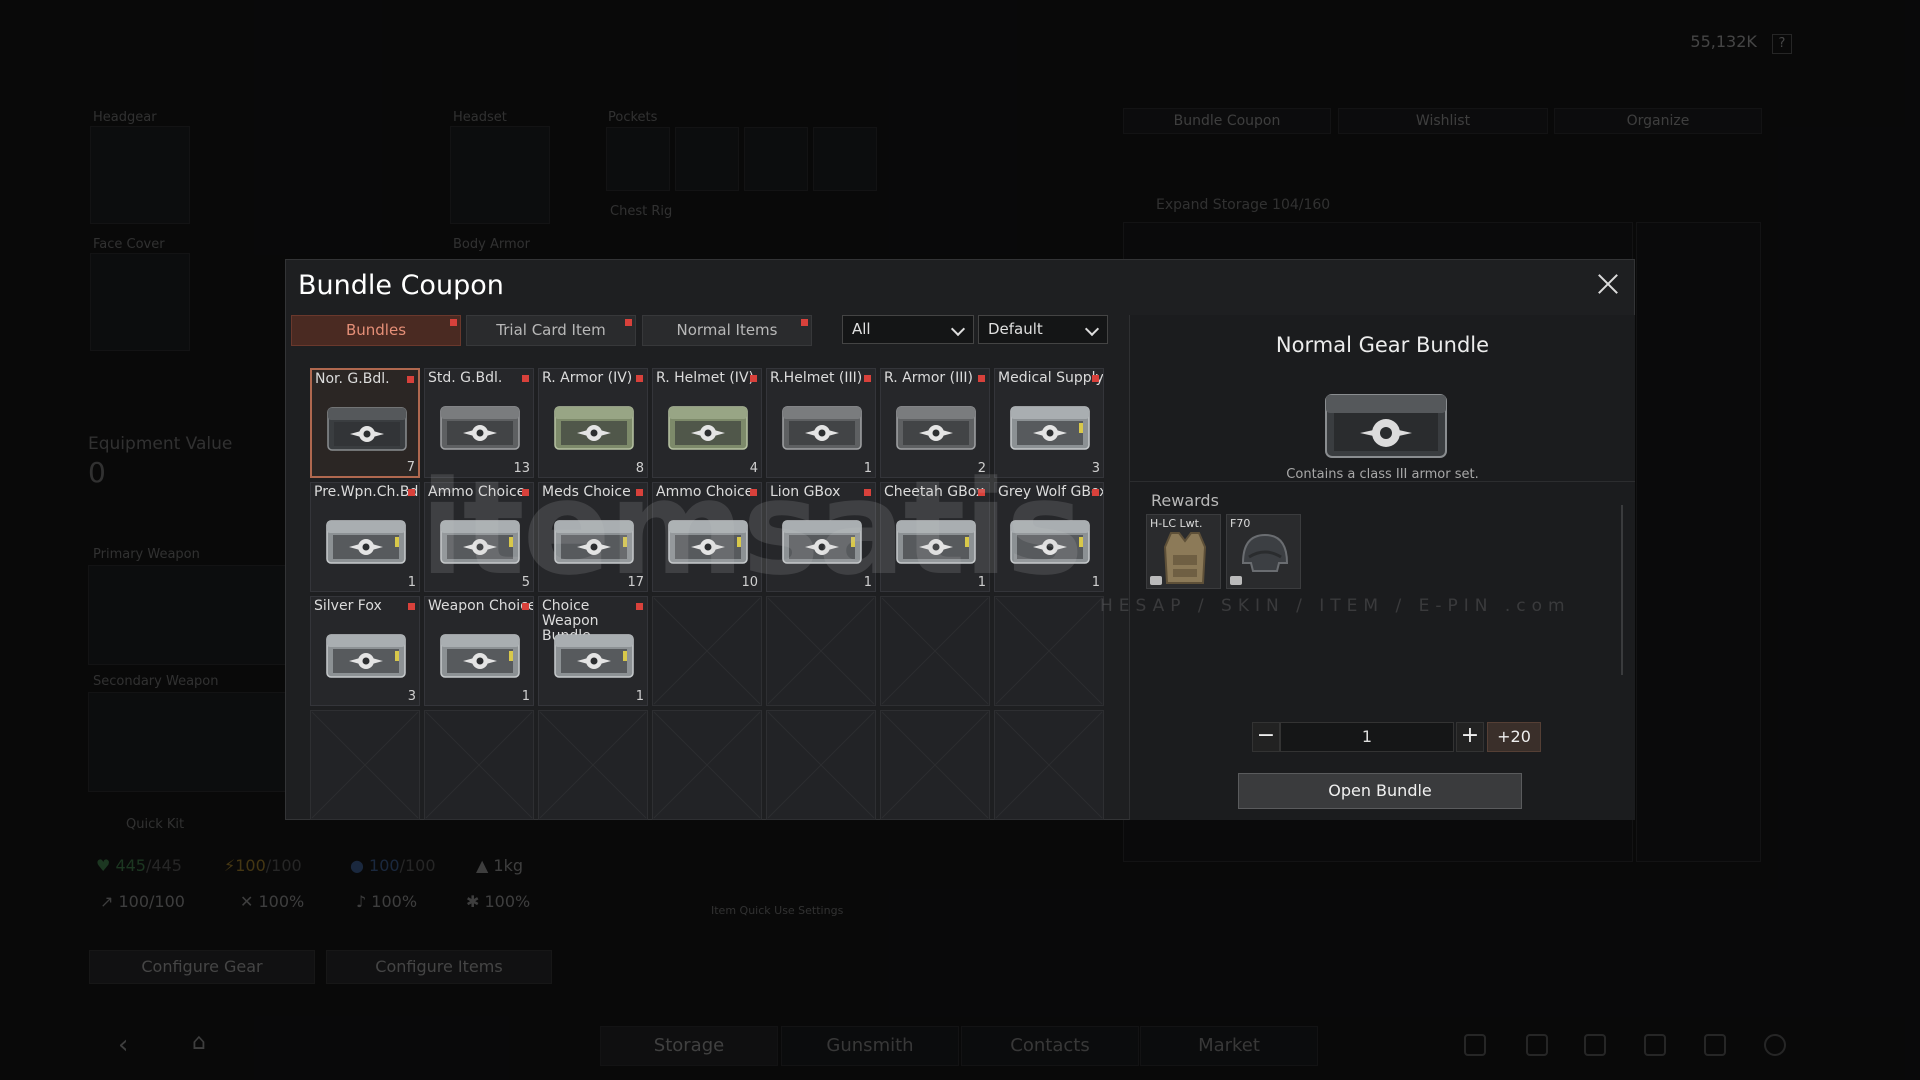 This screenshot has width=1920, height=1080. I want to click on sort-dropdown: Default, so click(1043, 329).